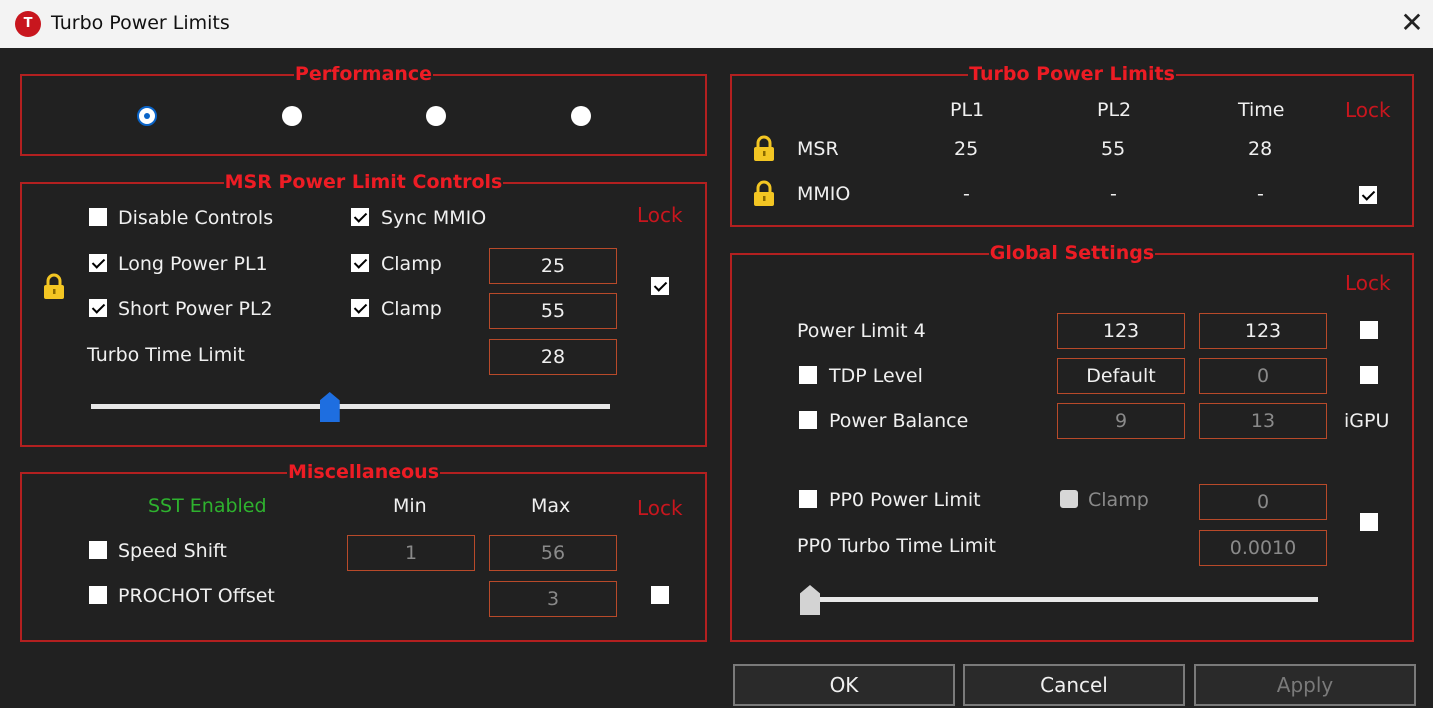 This screenshot has height=708, width=1433. I want to click on time-header: Time, so click(1261, 110).